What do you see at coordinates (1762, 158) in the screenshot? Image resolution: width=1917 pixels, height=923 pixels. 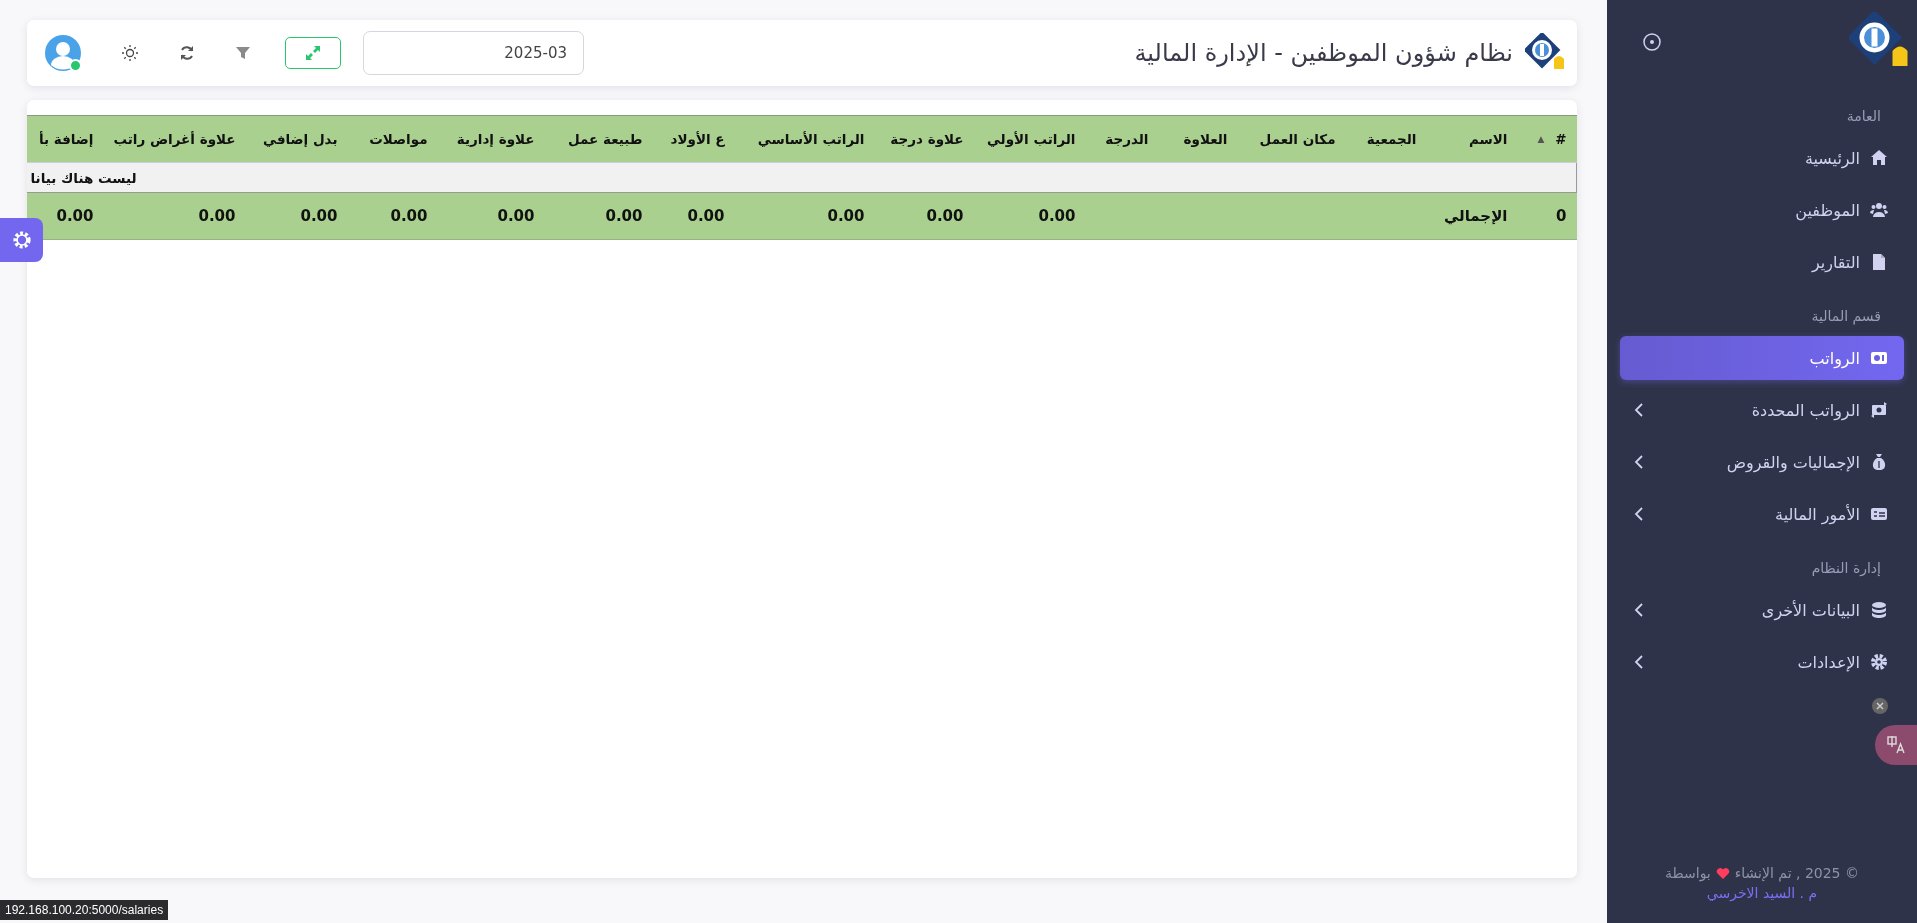 I see `sidebar-item: الرئيسية` at bounding box center [1762, 158].